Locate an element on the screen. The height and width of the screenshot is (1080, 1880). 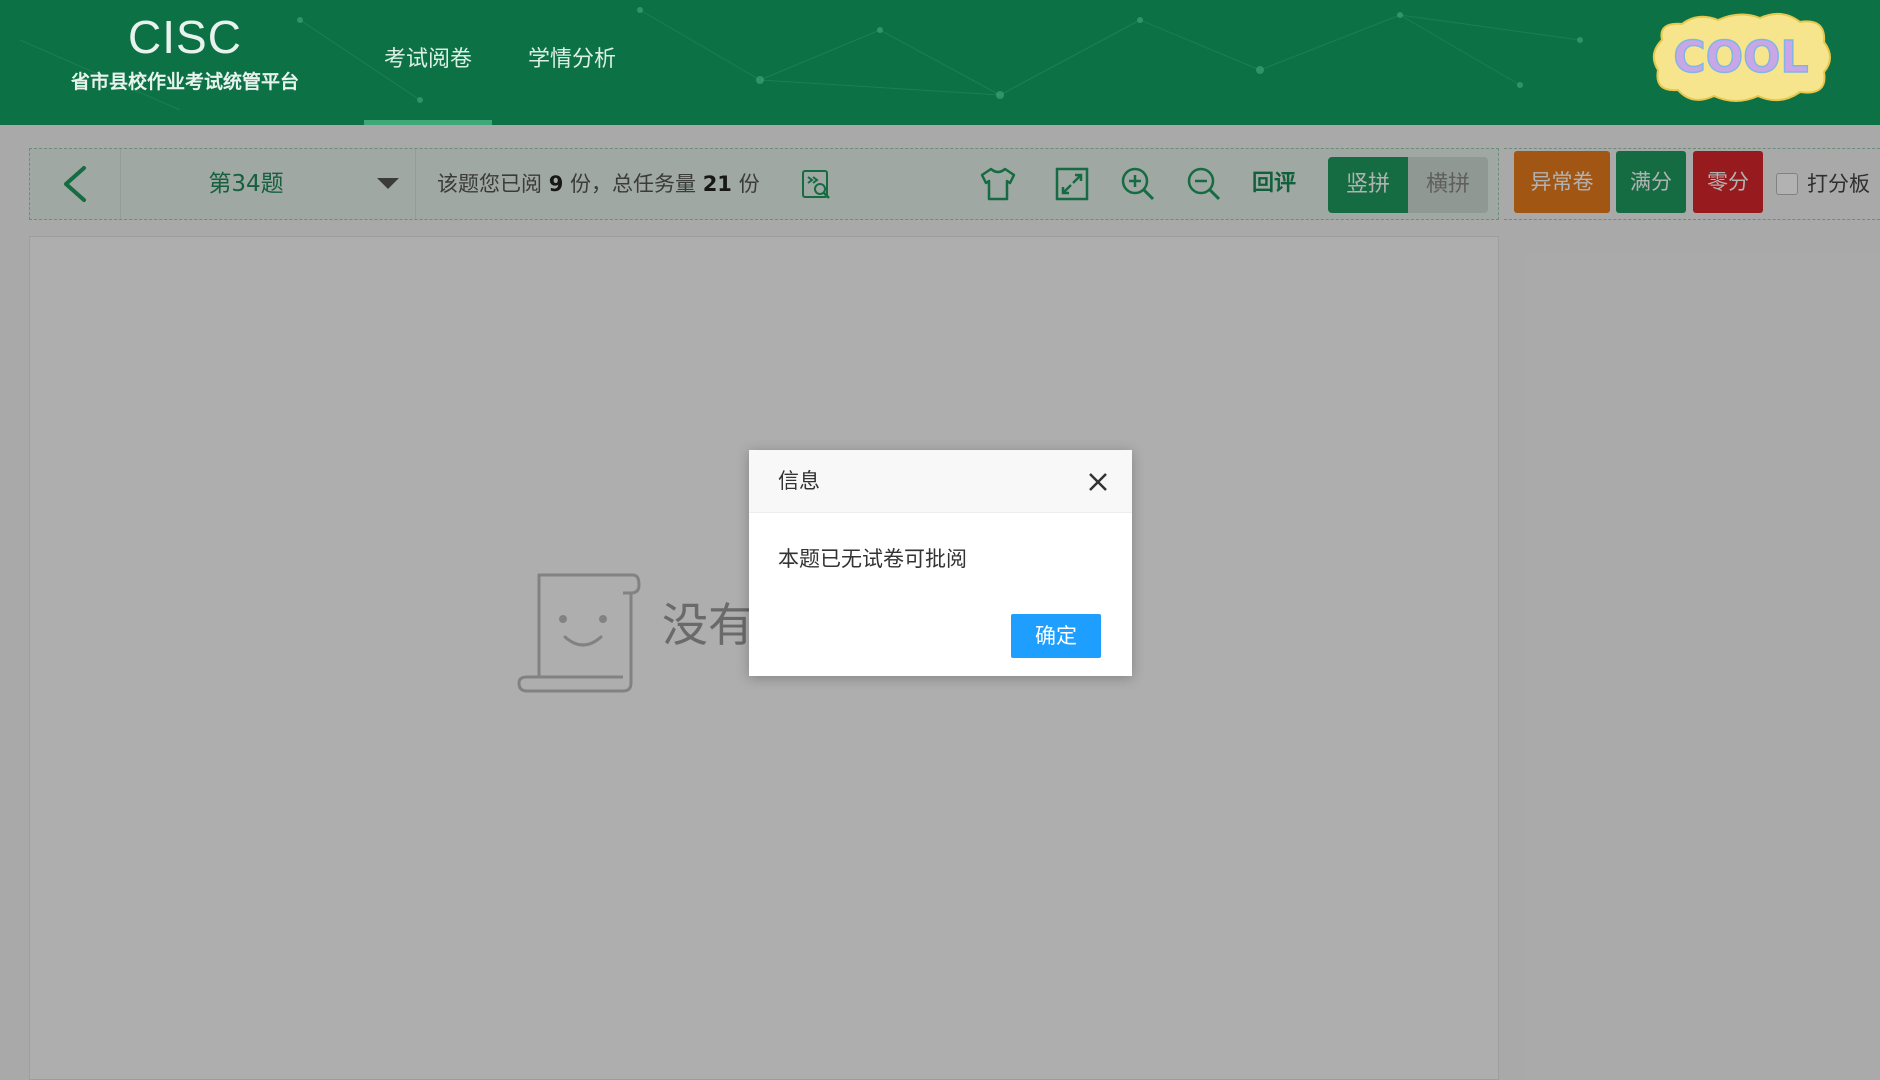
brand: CISC 省市县校作业考试统管平台 is located at coordinates (185, 53).